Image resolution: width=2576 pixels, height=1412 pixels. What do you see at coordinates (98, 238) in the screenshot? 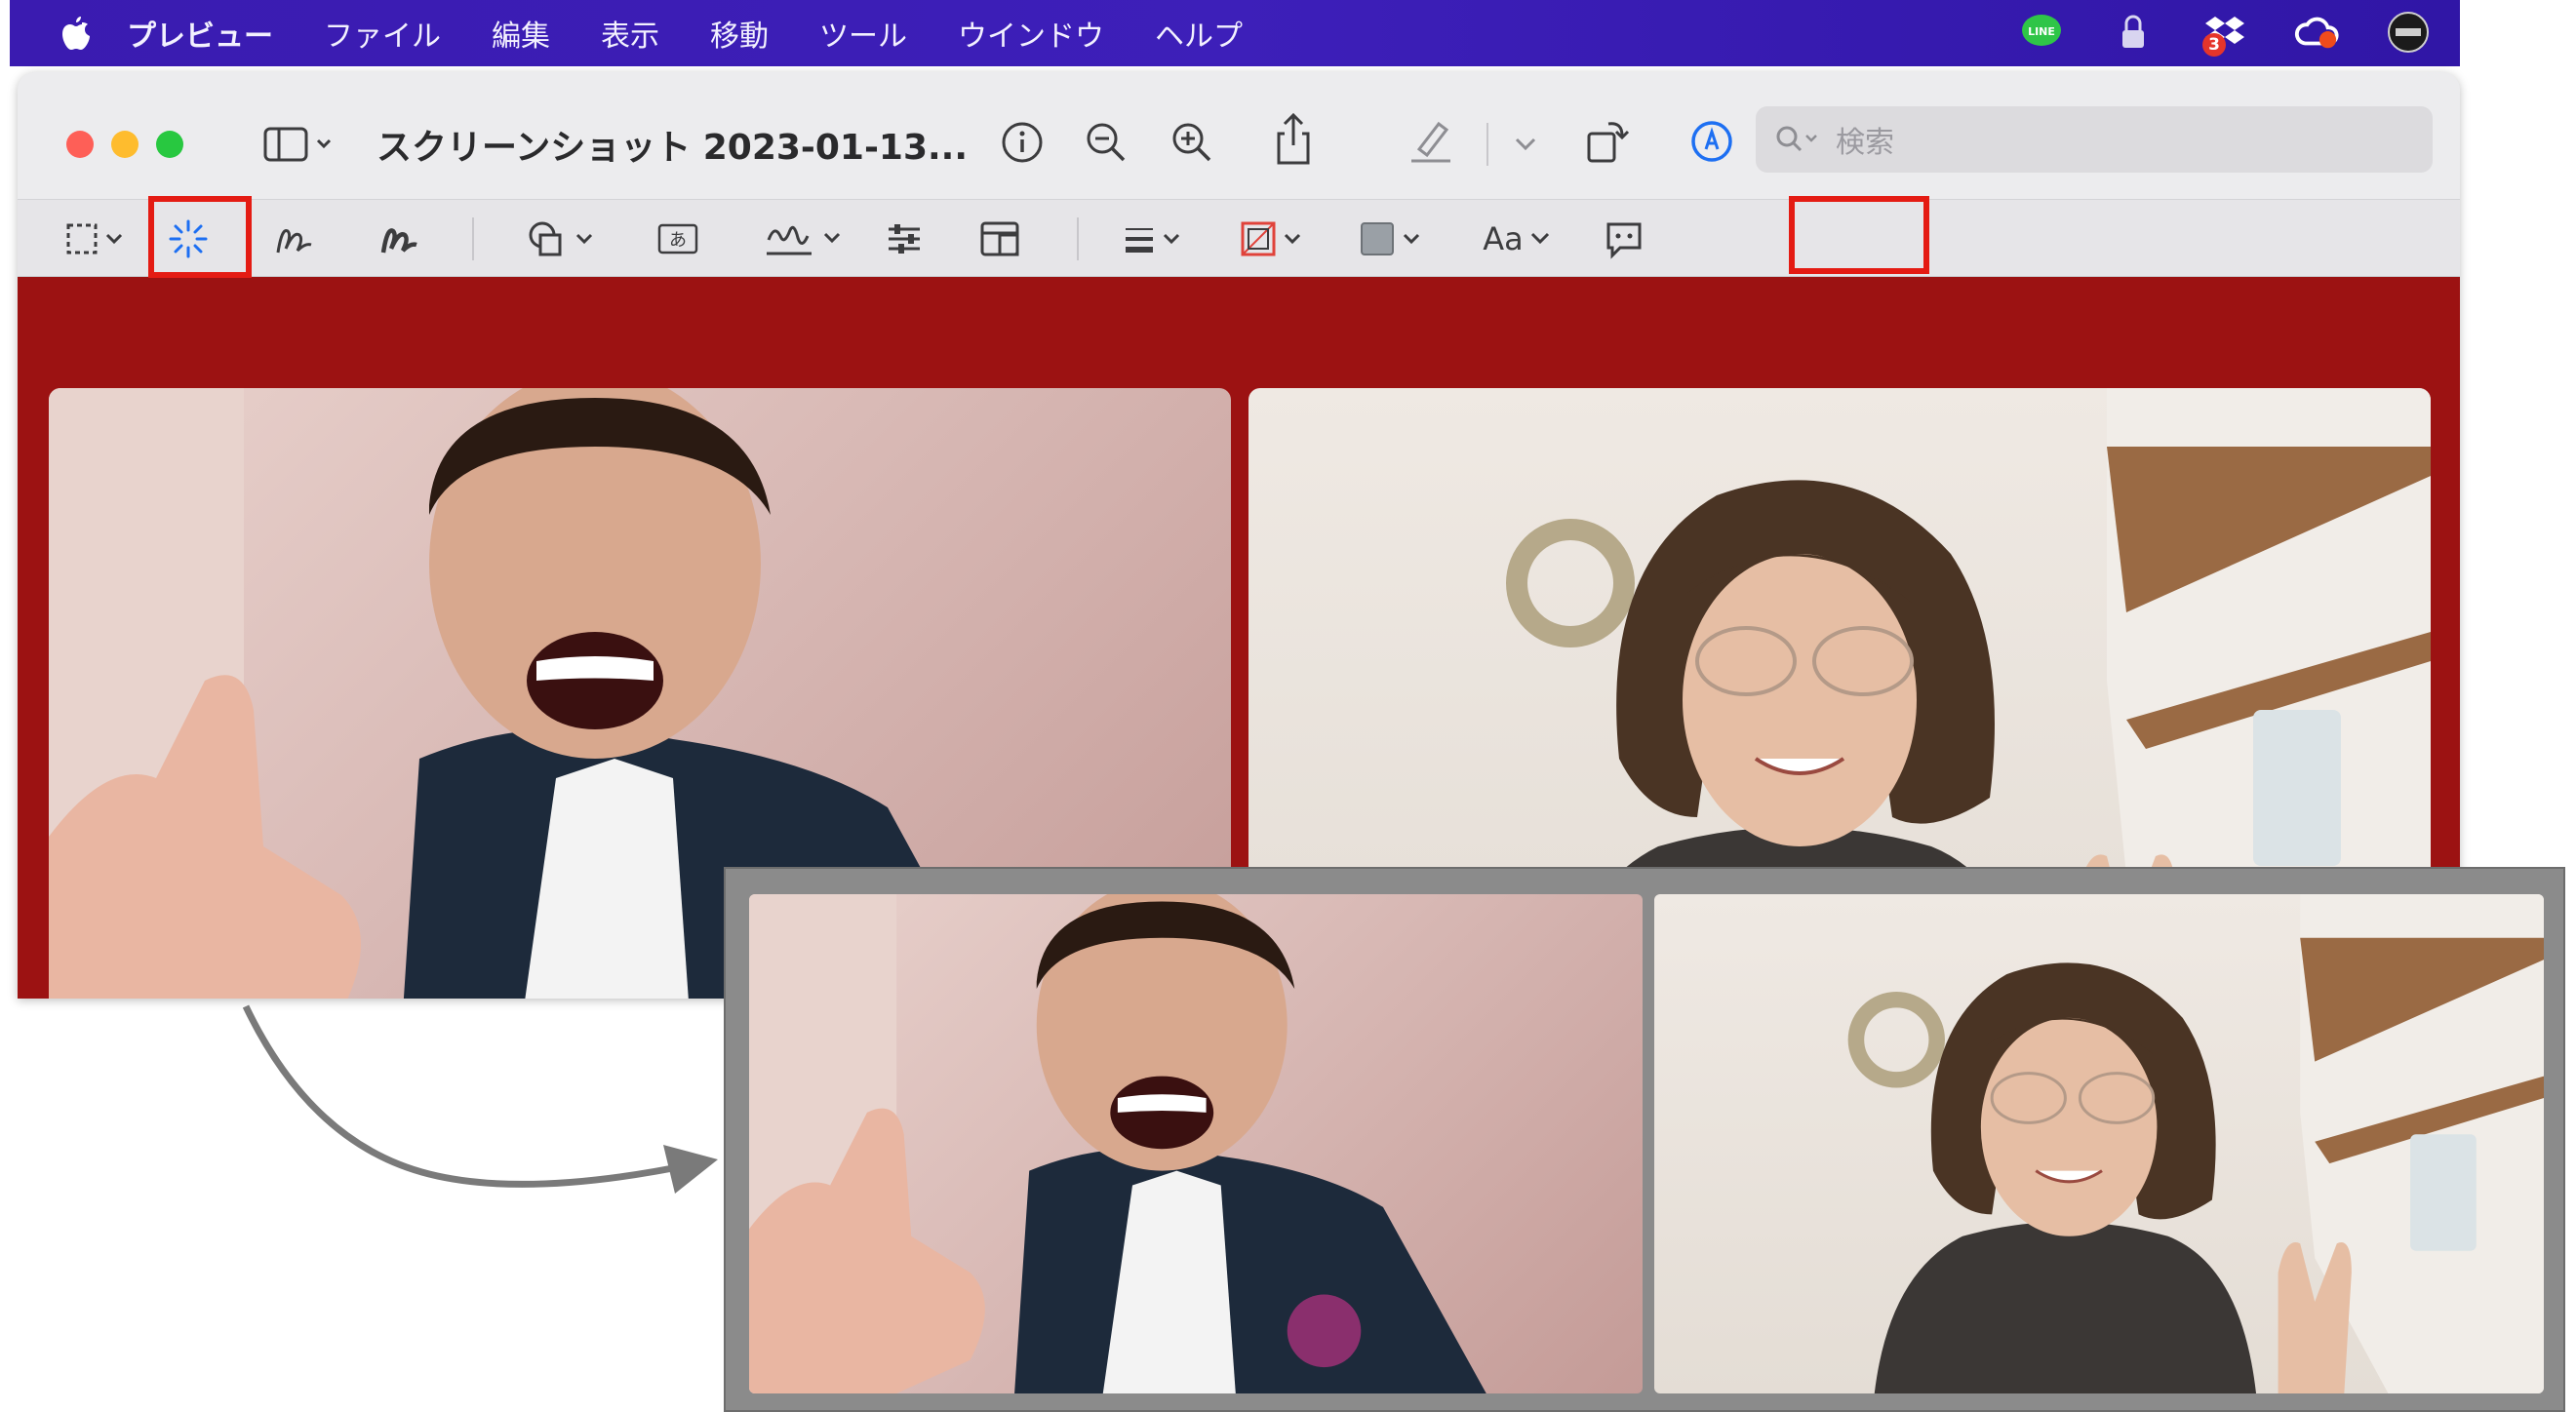
I see `rect-selection-icon` at bounding box center [98, 238].